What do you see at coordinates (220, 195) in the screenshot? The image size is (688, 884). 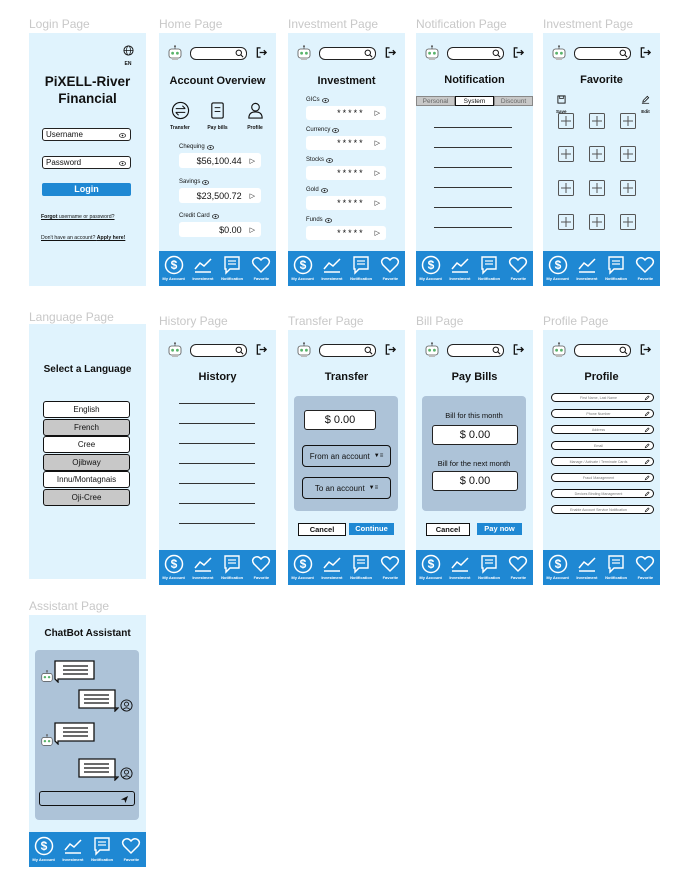 I see `account-balance: $23,500.72 ▷` at bounding box center [220, 195].